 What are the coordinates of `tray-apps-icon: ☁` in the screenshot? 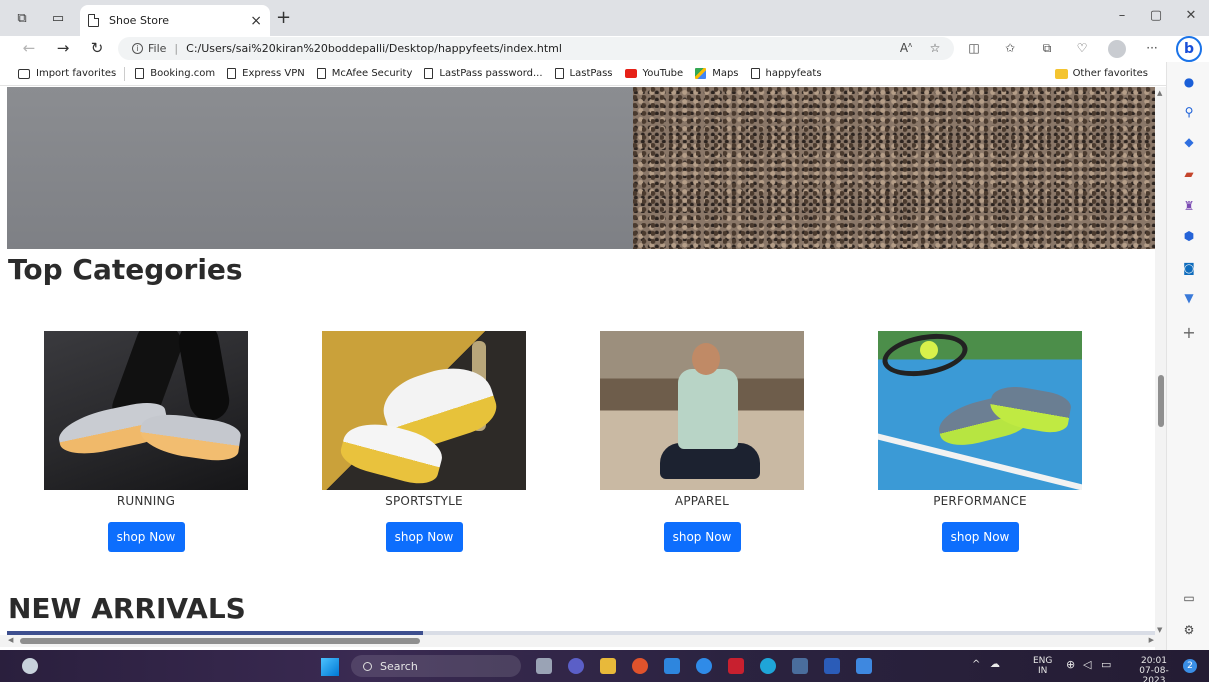 It's located at (995, 665).